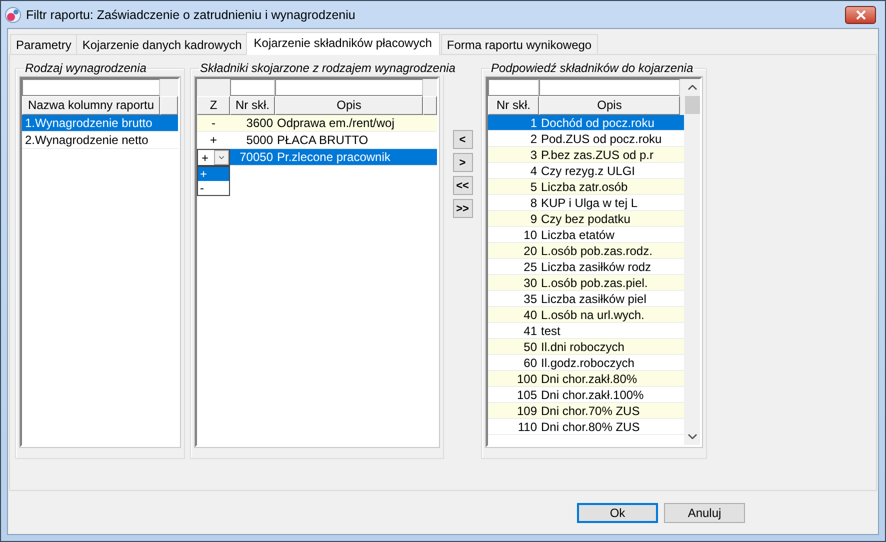  What do you see at coordinates (213, 174) in the screenshot?
I see `dropdown-option: +` at bounding box center [213, 174].